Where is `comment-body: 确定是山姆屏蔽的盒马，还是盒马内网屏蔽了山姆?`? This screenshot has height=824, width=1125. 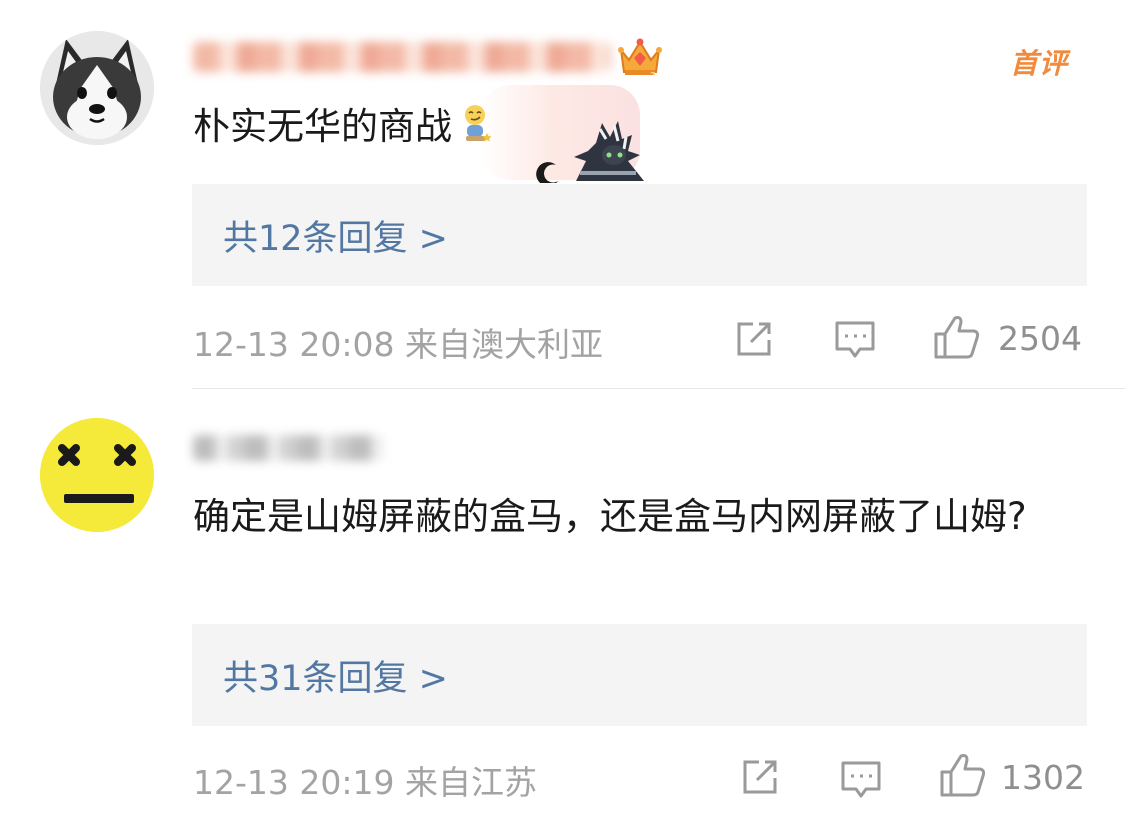 comment-body: 确定是山姆屏蔽的盒马，还是盒马内网屏蔽了山姆? is located at coordinates (610, 516).